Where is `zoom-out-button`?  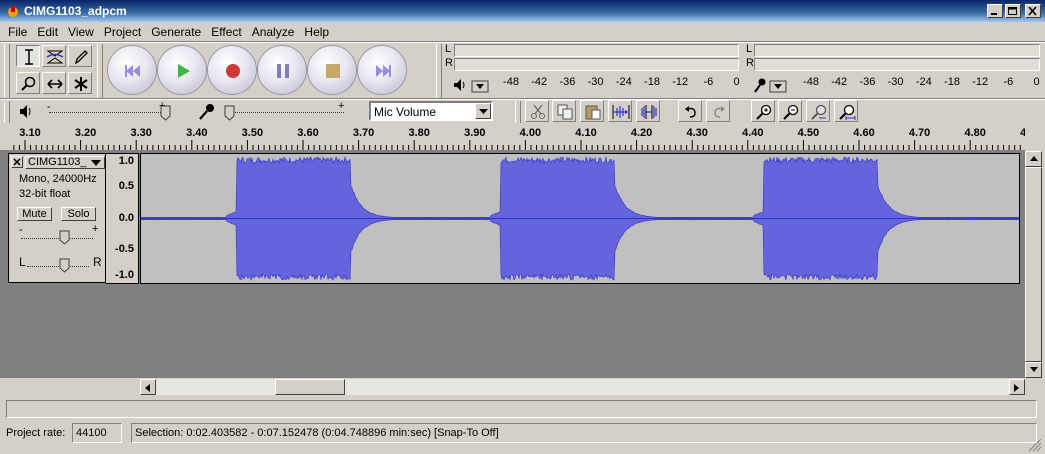
zoom-out-button is located at coordinates (790, 111).